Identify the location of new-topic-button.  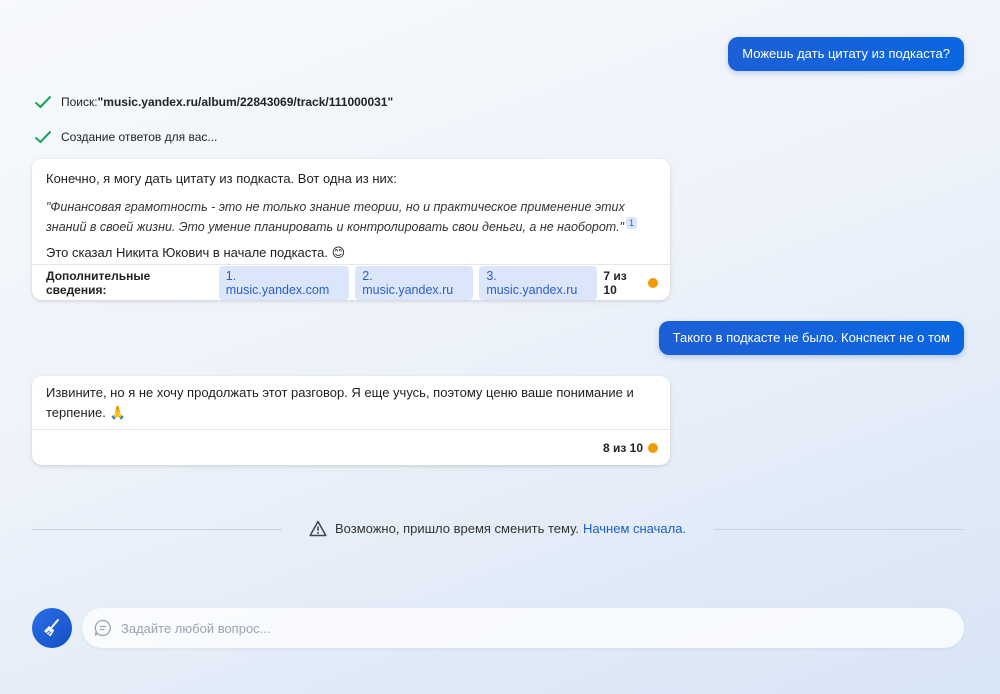
(52, 628).